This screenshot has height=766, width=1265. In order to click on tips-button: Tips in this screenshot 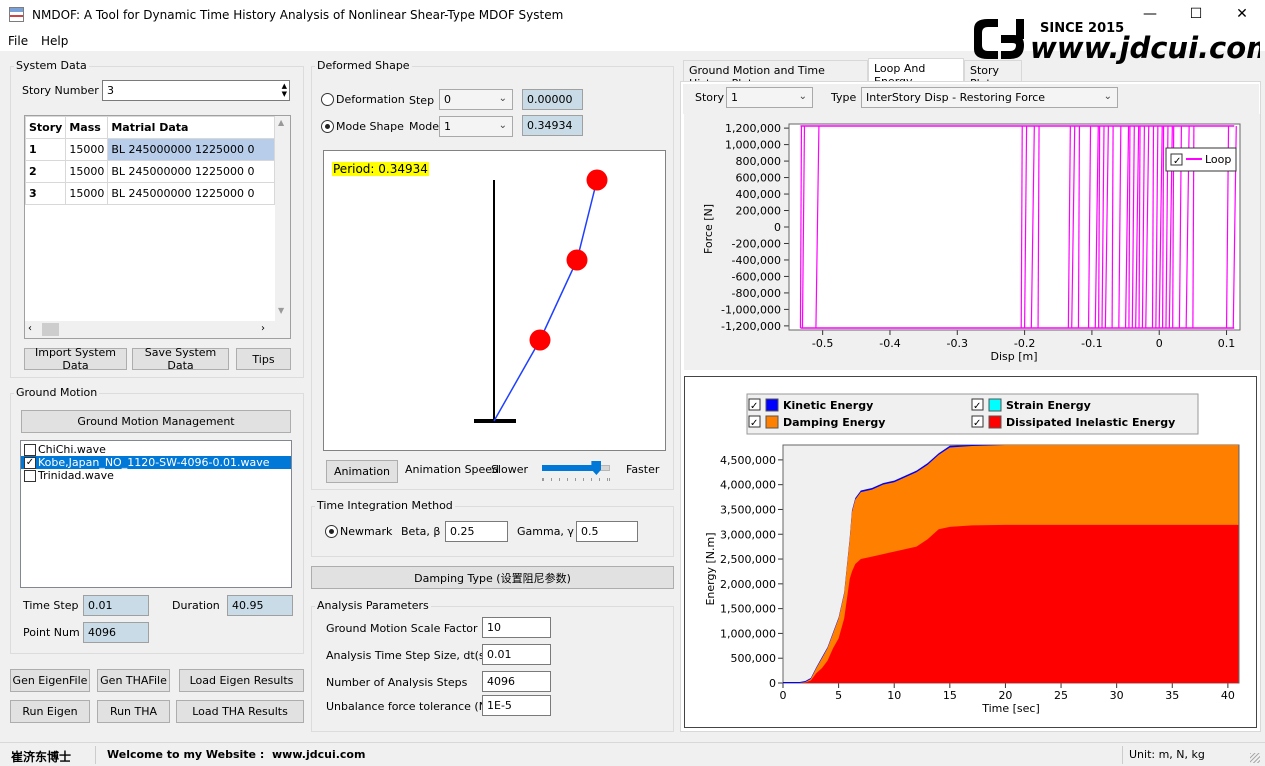, I will do `click(263, 359)`.